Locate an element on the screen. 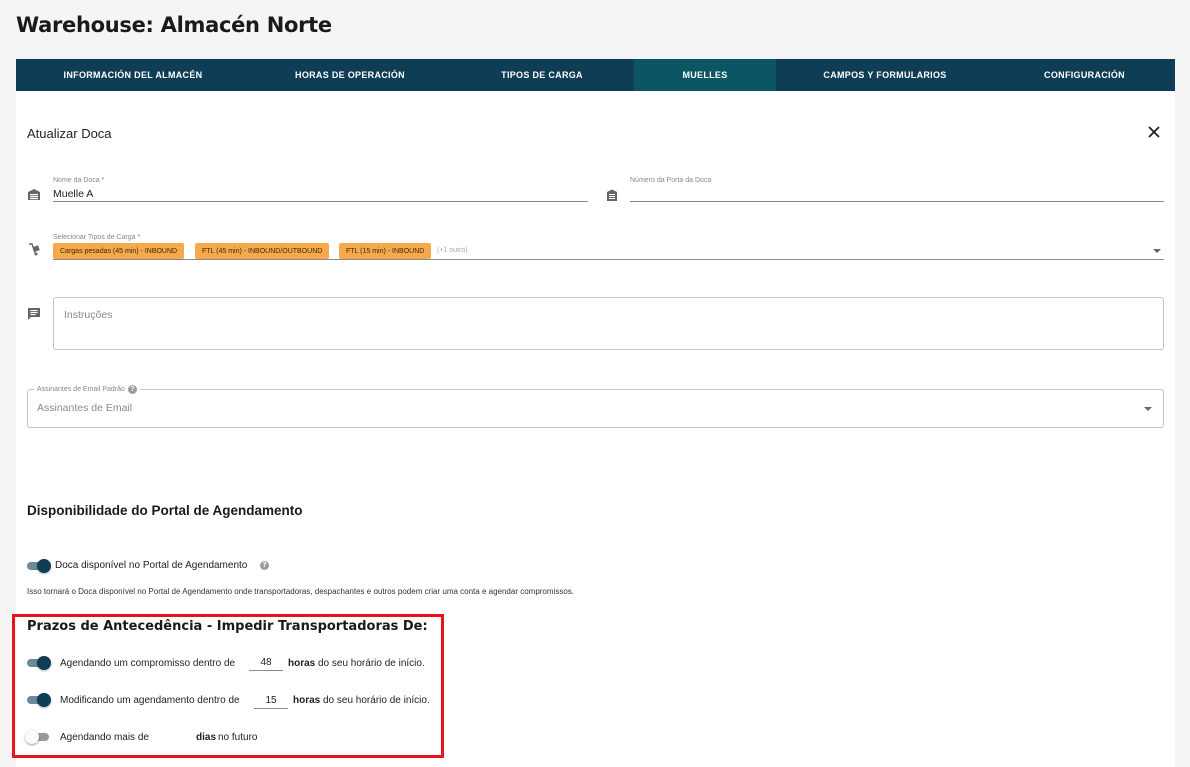 The height and width of the screenshot is (767, 1190). email-subscribers-placeholder: Assinantes de Email is located at coordinates (85, 408).